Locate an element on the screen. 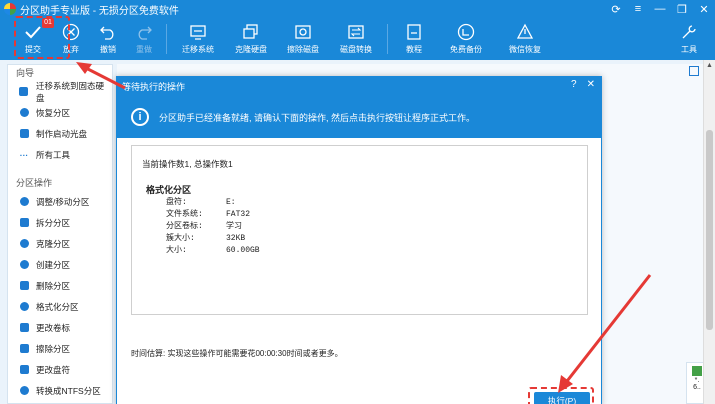 This screenshot has height=404, width=715. tutorial-button: 教程 is located at coordinates (414, 39).